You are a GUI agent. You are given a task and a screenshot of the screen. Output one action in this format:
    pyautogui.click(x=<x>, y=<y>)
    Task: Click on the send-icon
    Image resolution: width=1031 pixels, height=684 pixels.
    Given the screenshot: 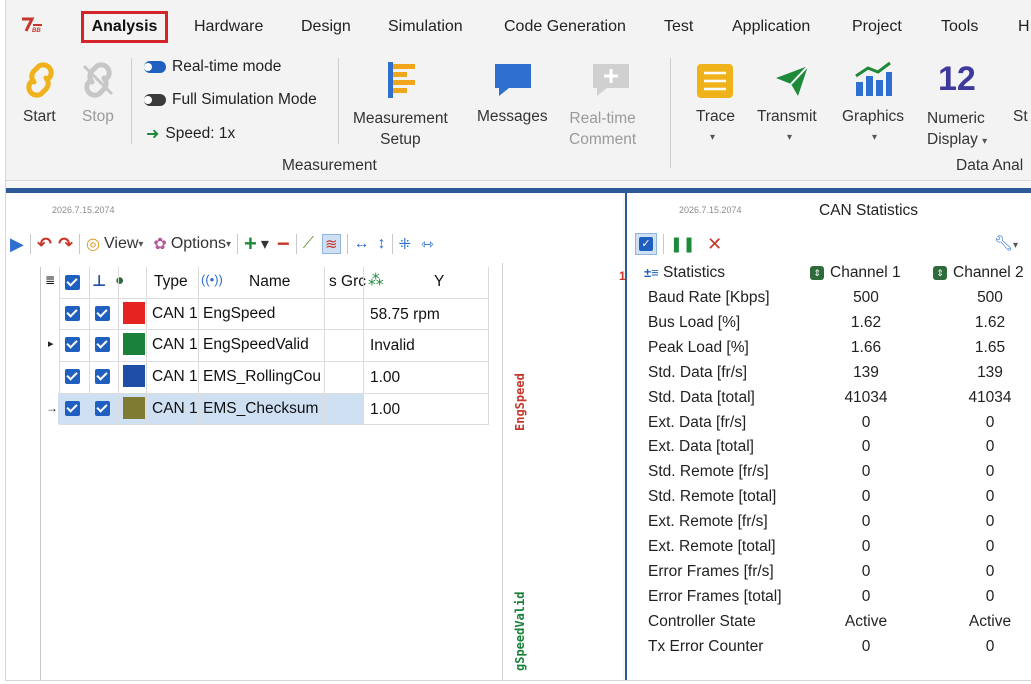 What is the action you would take?
    pyautogui.click(x=792, y=80)
    